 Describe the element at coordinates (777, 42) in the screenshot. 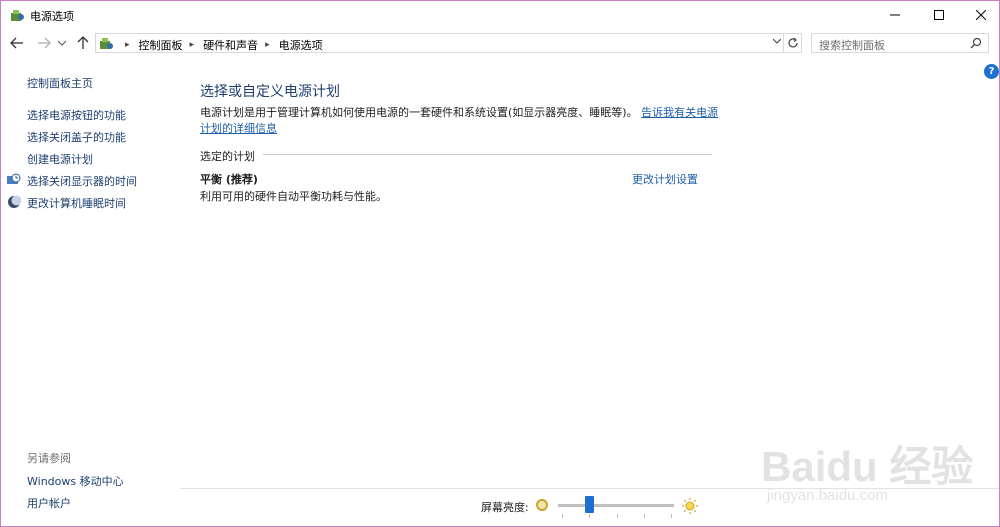

I see `address-dropdown-icon` at that location.